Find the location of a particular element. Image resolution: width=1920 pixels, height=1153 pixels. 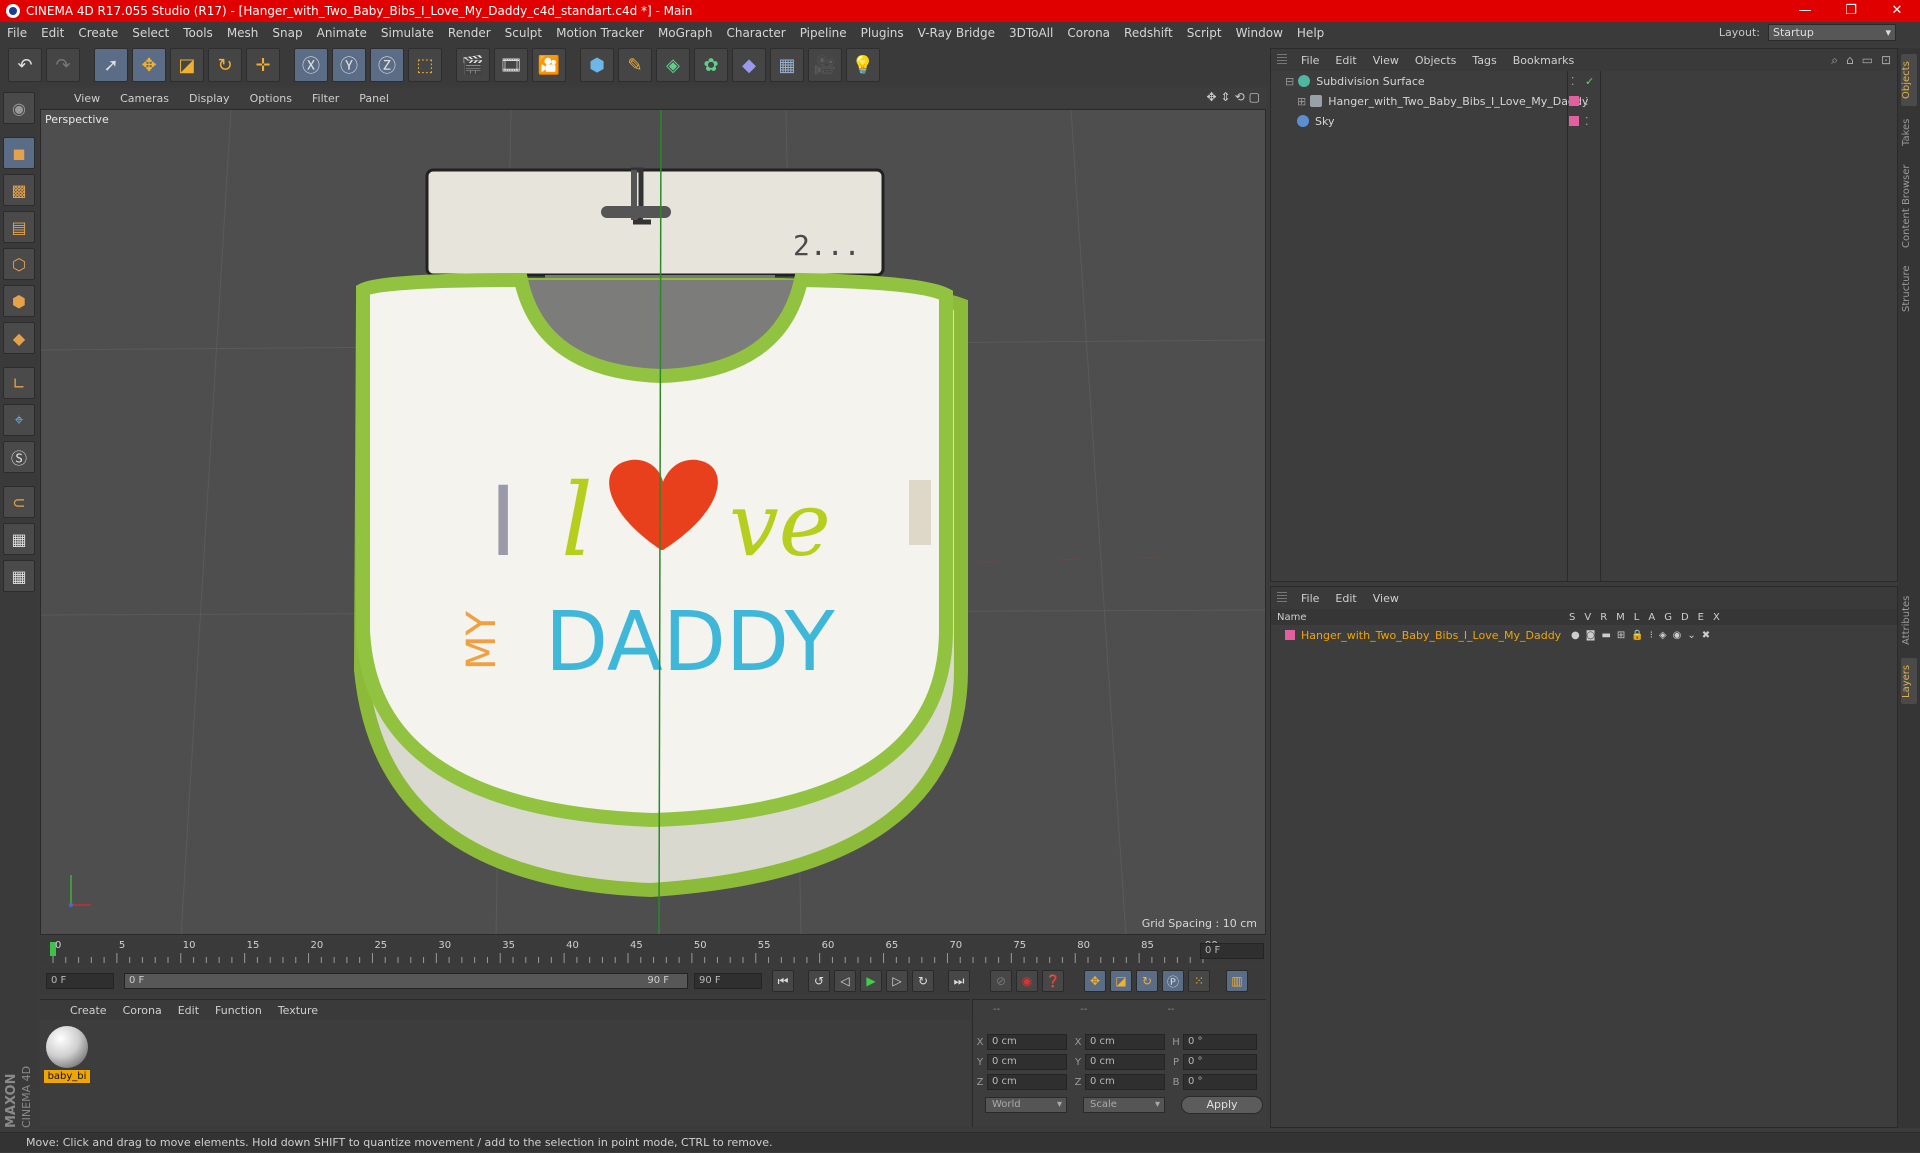

menu-select: Select is located at coordinates (150, 33).